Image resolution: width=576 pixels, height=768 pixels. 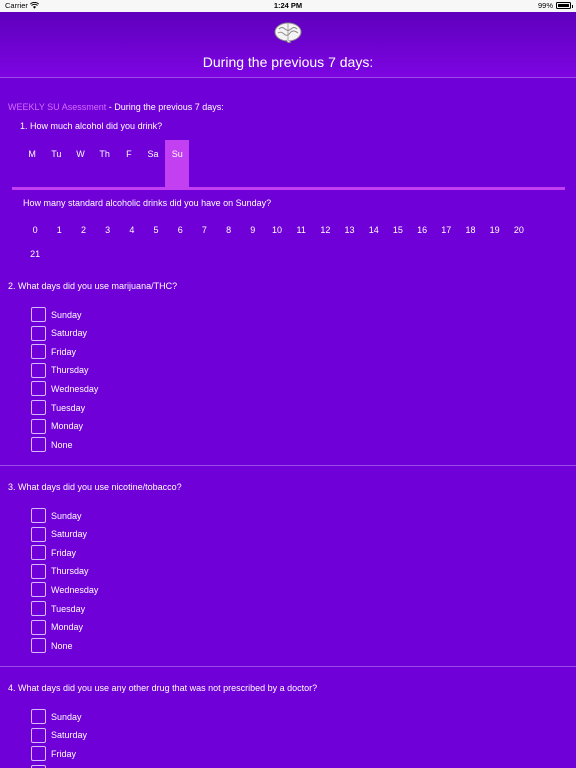 What do you see at coordinates (57, 107) in the screenshot?
I see `assessment-link: WEEKLY SU Asessment` at bounding box center [57, 107].